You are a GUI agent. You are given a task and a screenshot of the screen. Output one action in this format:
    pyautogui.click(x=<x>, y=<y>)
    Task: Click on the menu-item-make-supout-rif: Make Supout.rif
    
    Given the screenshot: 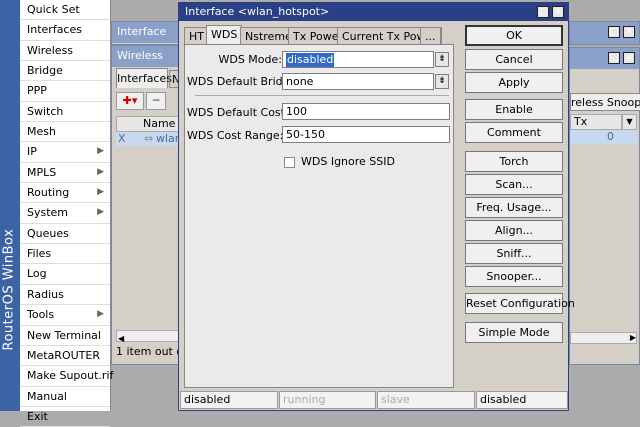 What is the action you would take?
    pyautogui.click(x=67, y=376)
    